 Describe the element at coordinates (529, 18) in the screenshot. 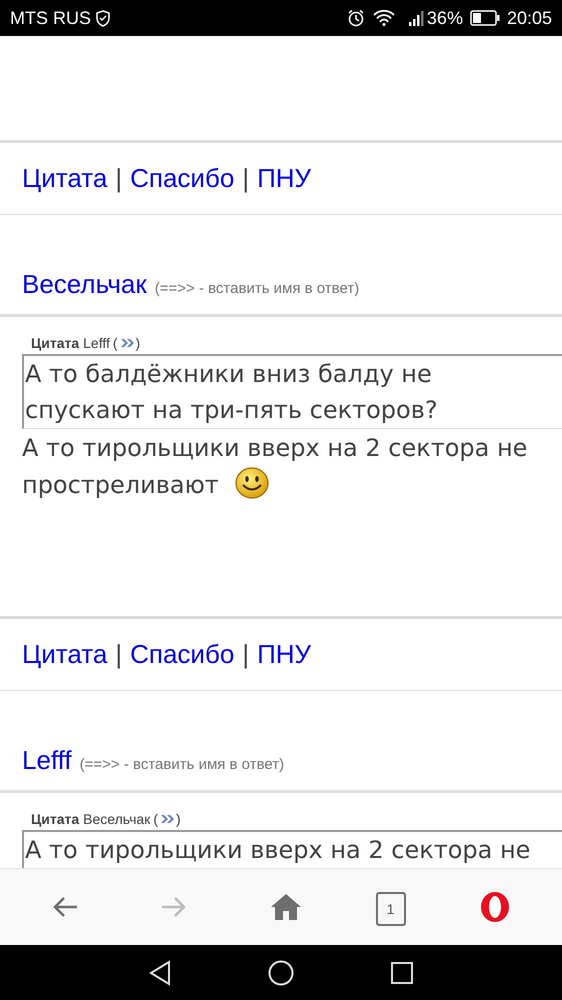

I see `clock-time: 20:05` at that location.